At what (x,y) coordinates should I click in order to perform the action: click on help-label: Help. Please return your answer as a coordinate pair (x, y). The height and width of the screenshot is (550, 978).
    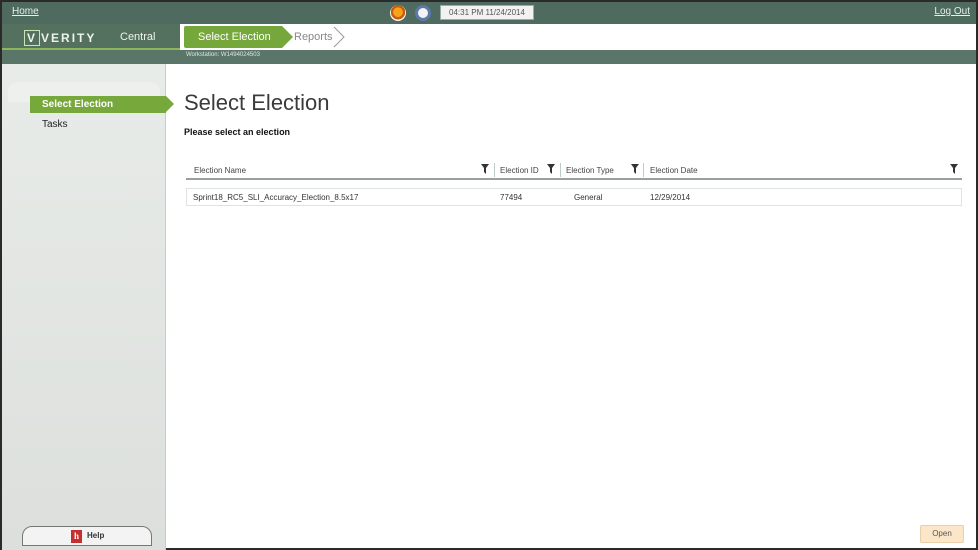
    Looking at the image, I should click on (96, 535).